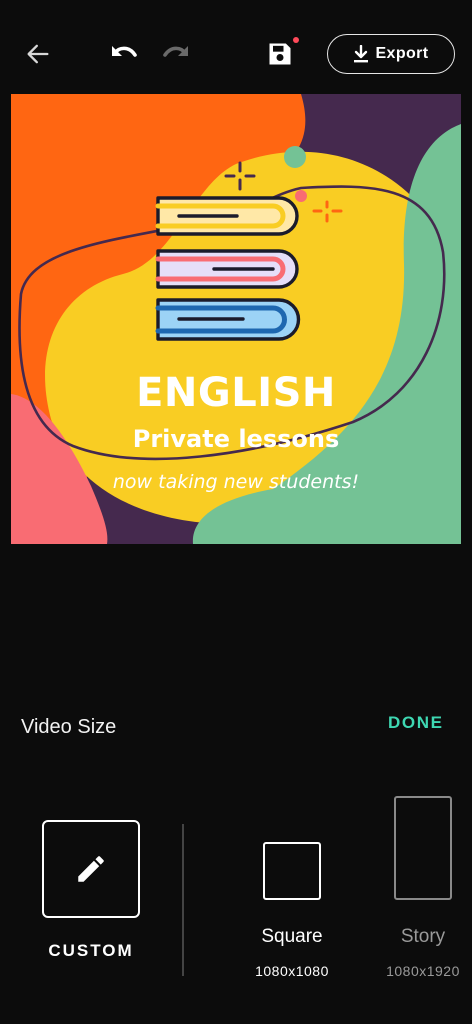 This screenshot has height=1024, width=472. I want to click on unsaved-indicator-dot, so click(296, 40).